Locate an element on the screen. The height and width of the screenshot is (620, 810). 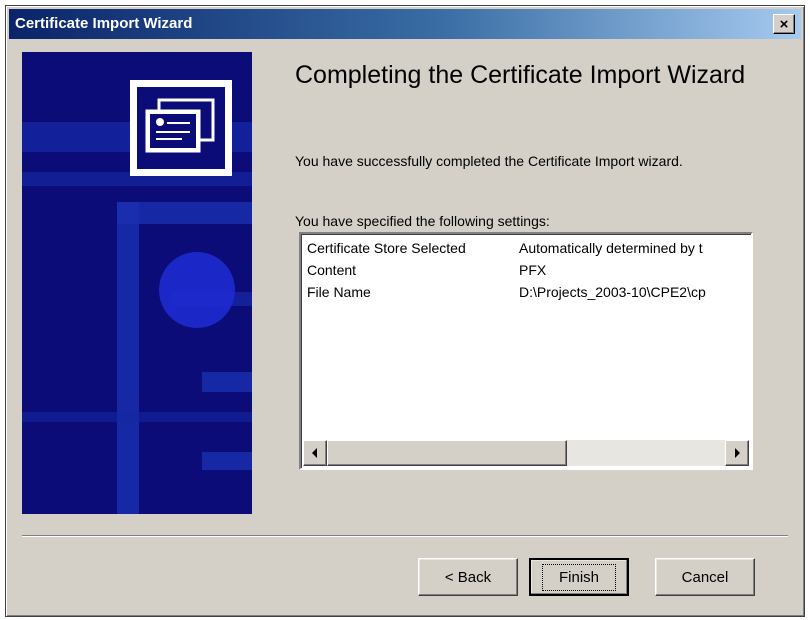
scroll-left-arrow-icon is located at coordinates (314, 453).